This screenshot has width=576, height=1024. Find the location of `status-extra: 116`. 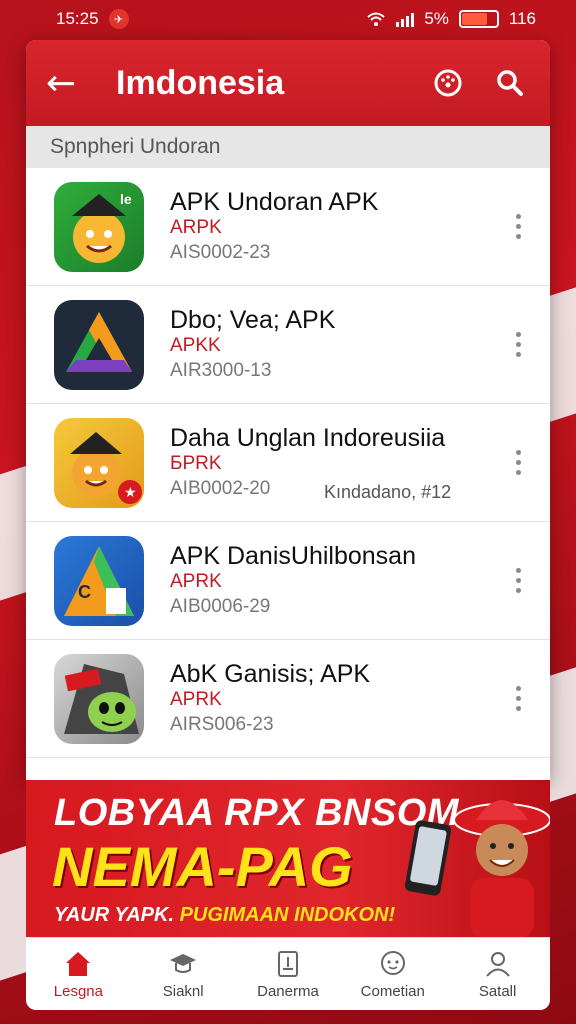

status-extra: 116 is located at coordinates (522, 18).